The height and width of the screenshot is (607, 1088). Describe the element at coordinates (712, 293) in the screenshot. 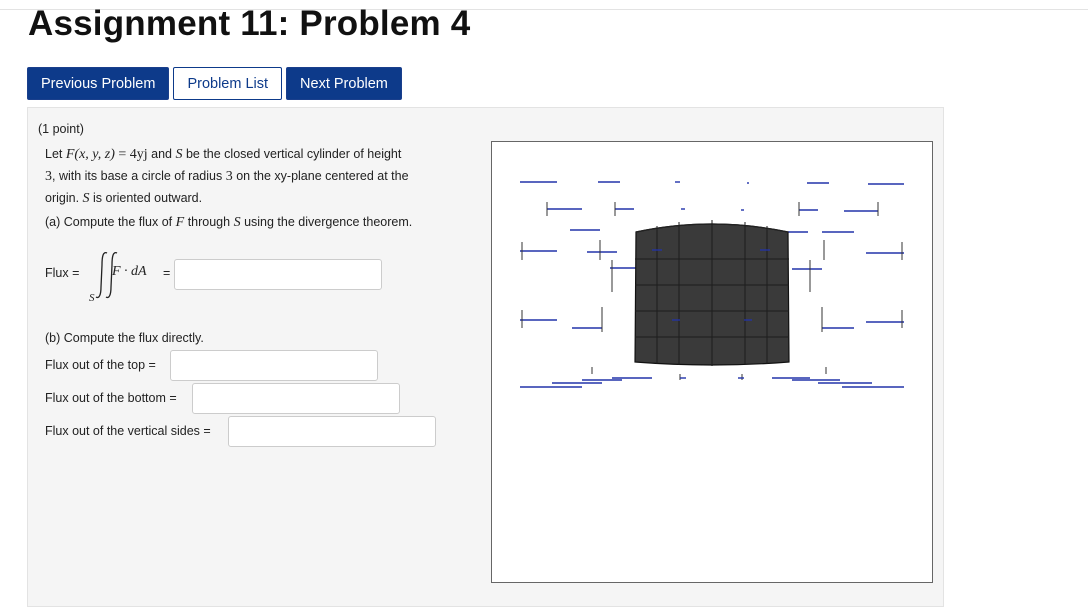

I see `cylinder` at that location.